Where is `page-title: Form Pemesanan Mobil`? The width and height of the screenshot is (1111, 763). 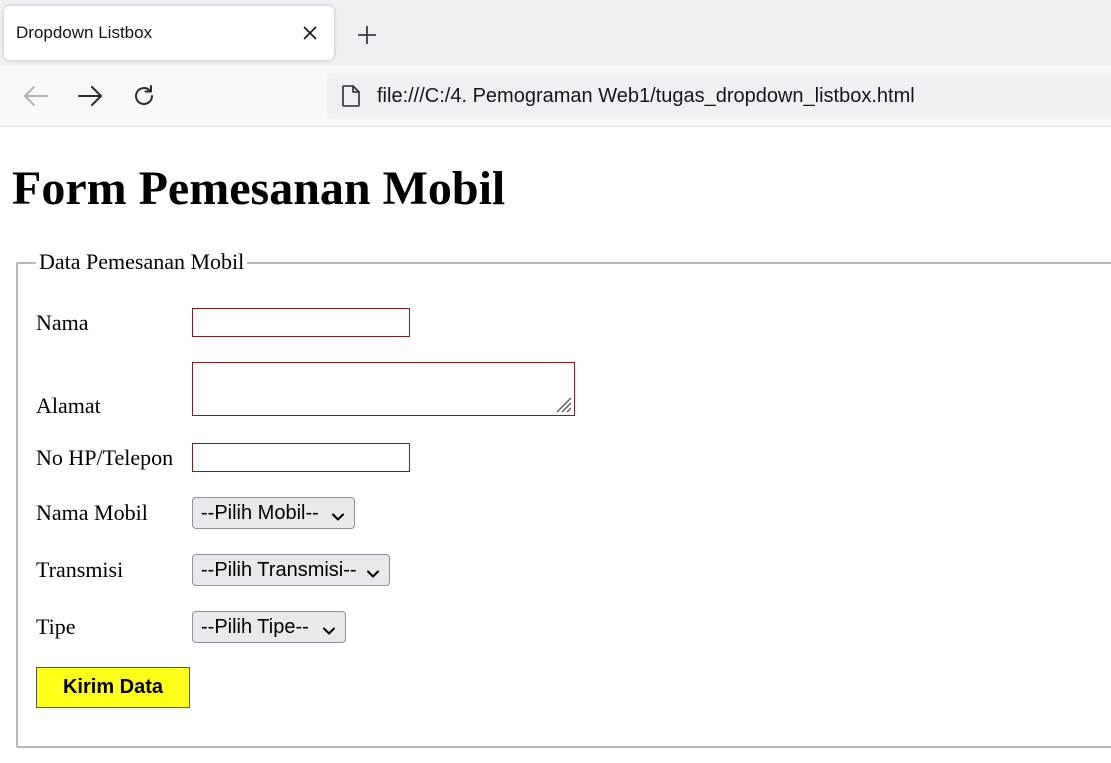 page-title: Form Pemesanan Mobil is located at coordinates (259, 188).